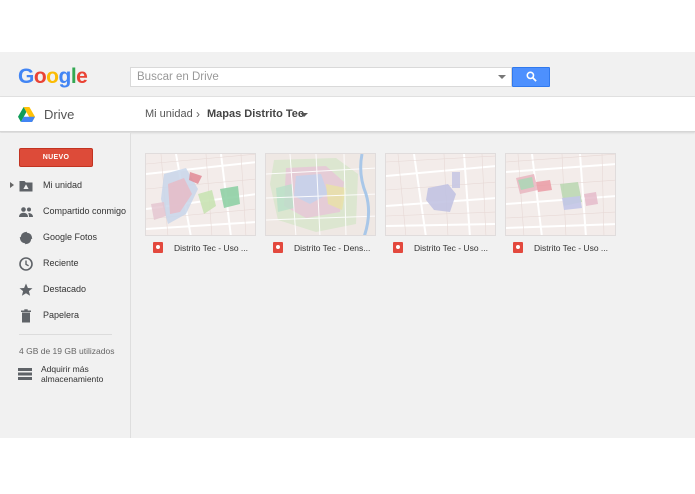 Image resolution: width=695 pixels, height=494 pixels. I want to click on sidebar-item-label: Mi unidad, so click(63, 185).